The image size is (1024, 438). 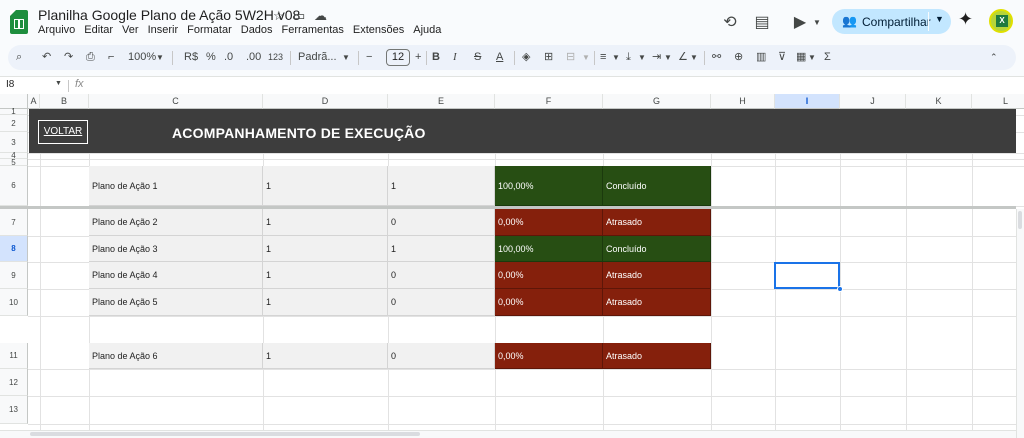 I want to click on sheets-logo-icon, so click(x=19, y=22).